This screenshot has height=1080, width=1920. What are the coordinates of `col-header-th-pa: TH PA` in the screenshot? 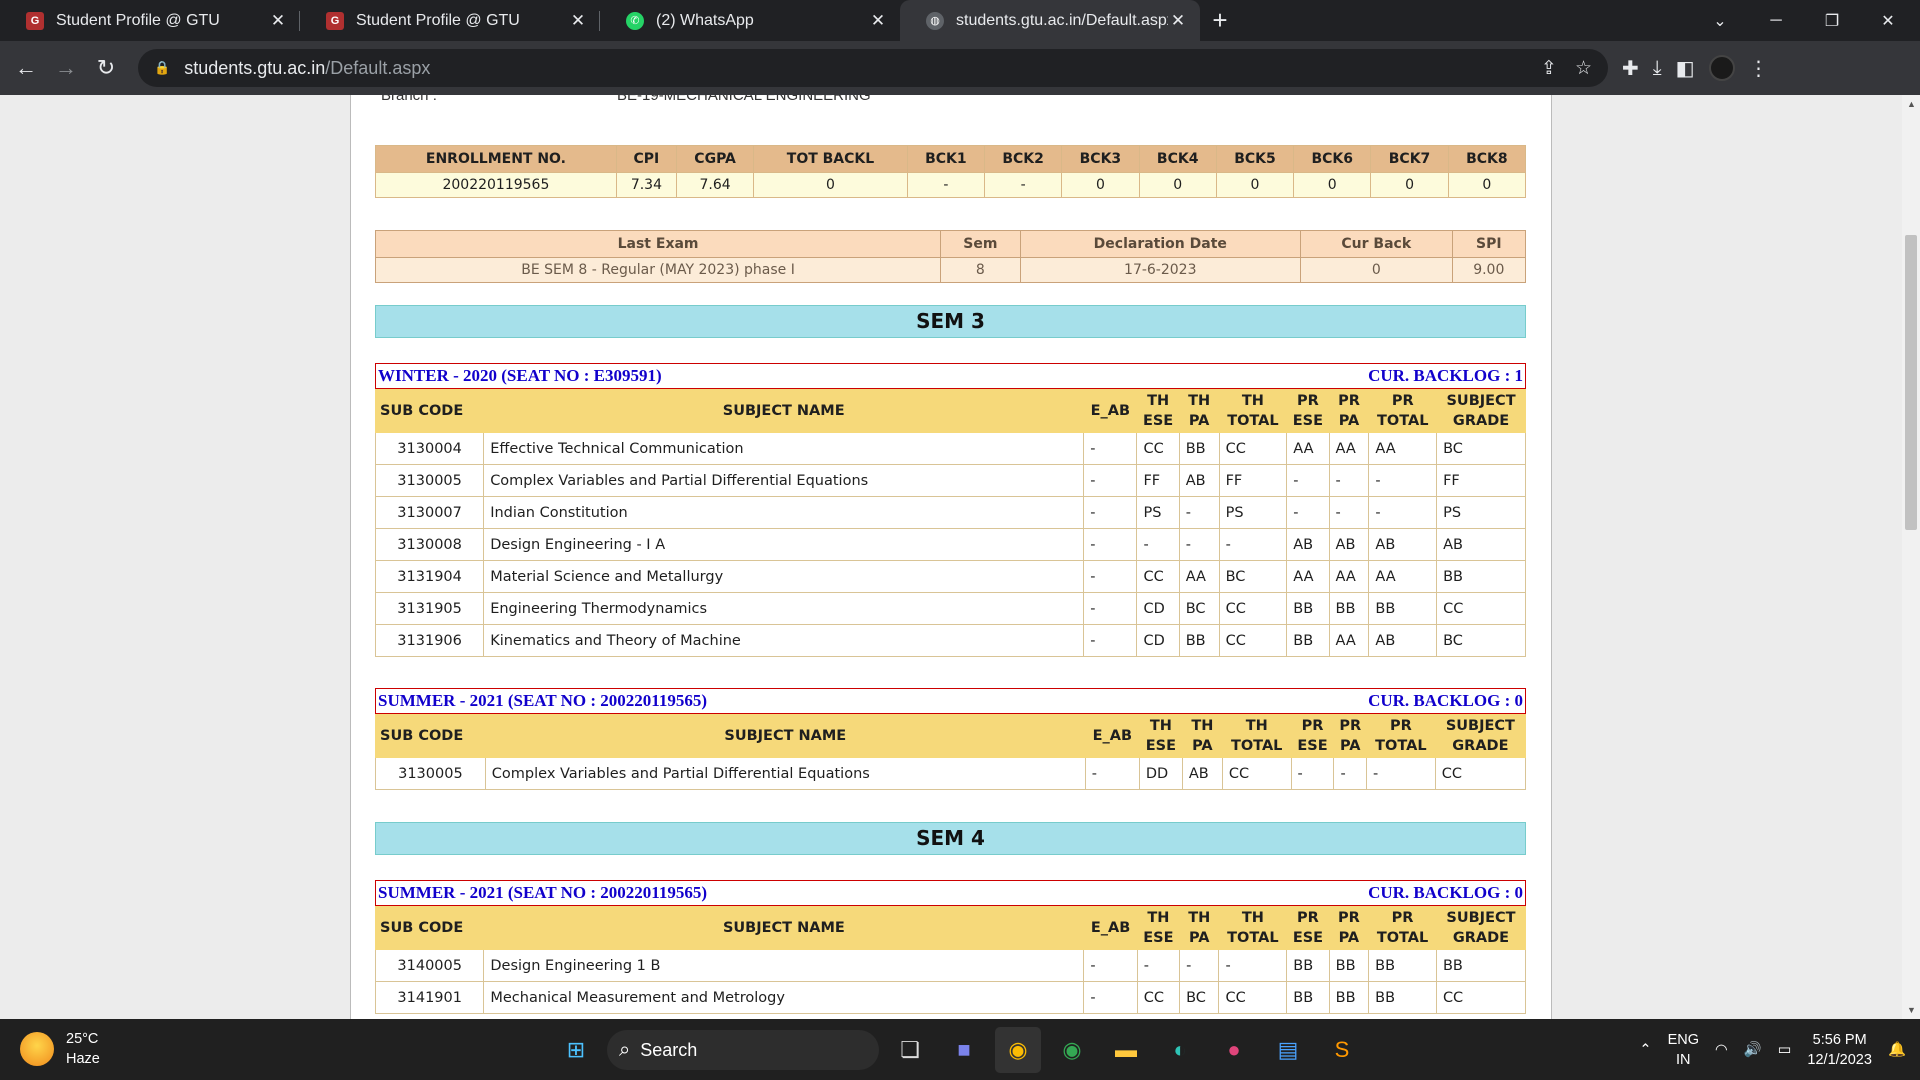 It's located at (1199, 411).